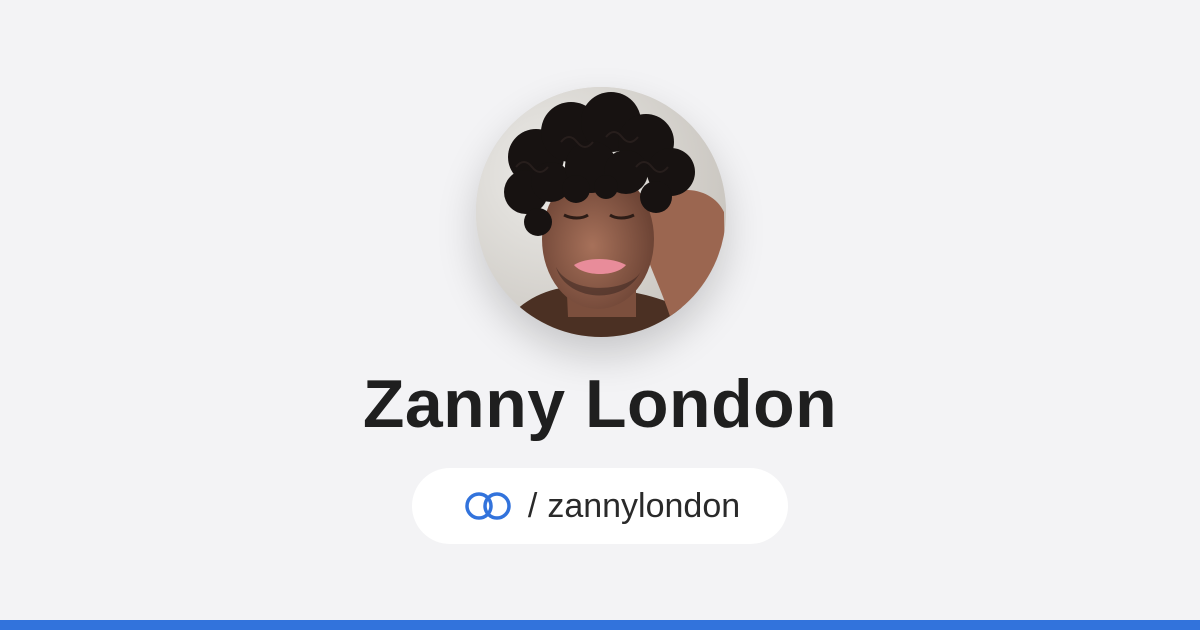 The width and height of the screenshot is (1200, 630). Describe the element at coordinates (644, 506) in the screenshot. I see `profile-handle: zannylondon` at that location.